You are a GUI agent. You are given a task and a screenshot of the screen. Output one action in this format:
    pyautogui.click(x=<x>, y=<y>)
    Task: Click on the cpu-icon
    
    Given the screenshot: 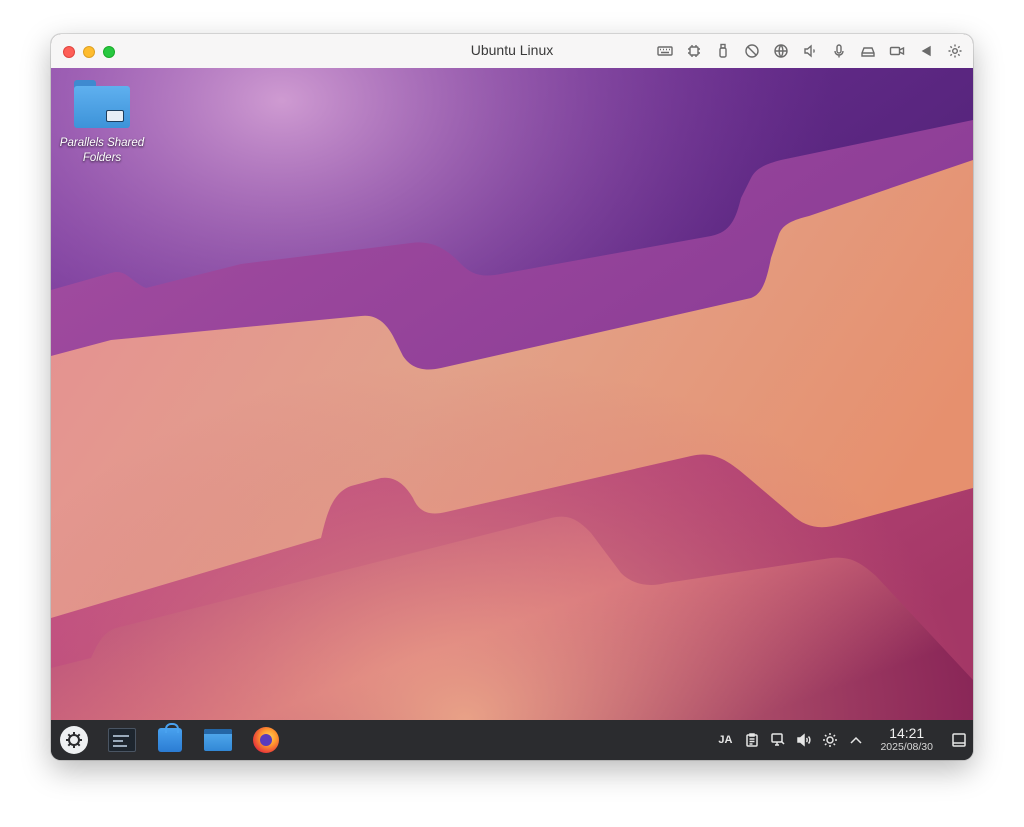 What is the action you would take?
    pyautogui.click(x=694, y=51)
    